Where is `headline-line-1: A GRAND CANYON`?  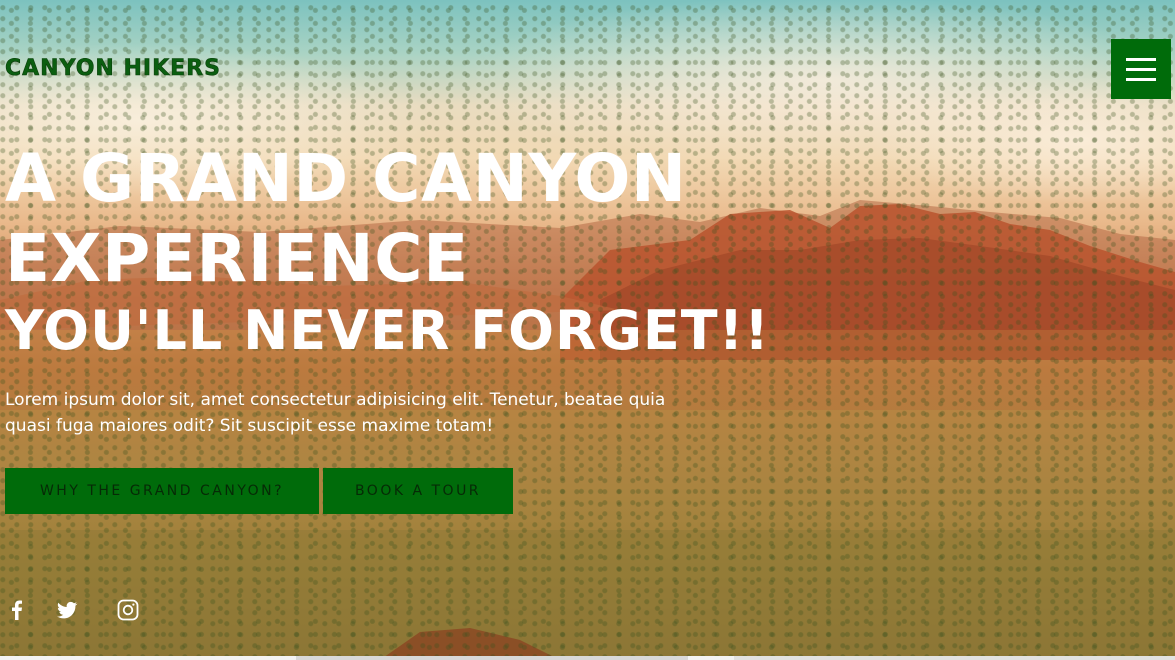 headline-line-1: A GRAND CANYON is located at coordinates (346, 178).